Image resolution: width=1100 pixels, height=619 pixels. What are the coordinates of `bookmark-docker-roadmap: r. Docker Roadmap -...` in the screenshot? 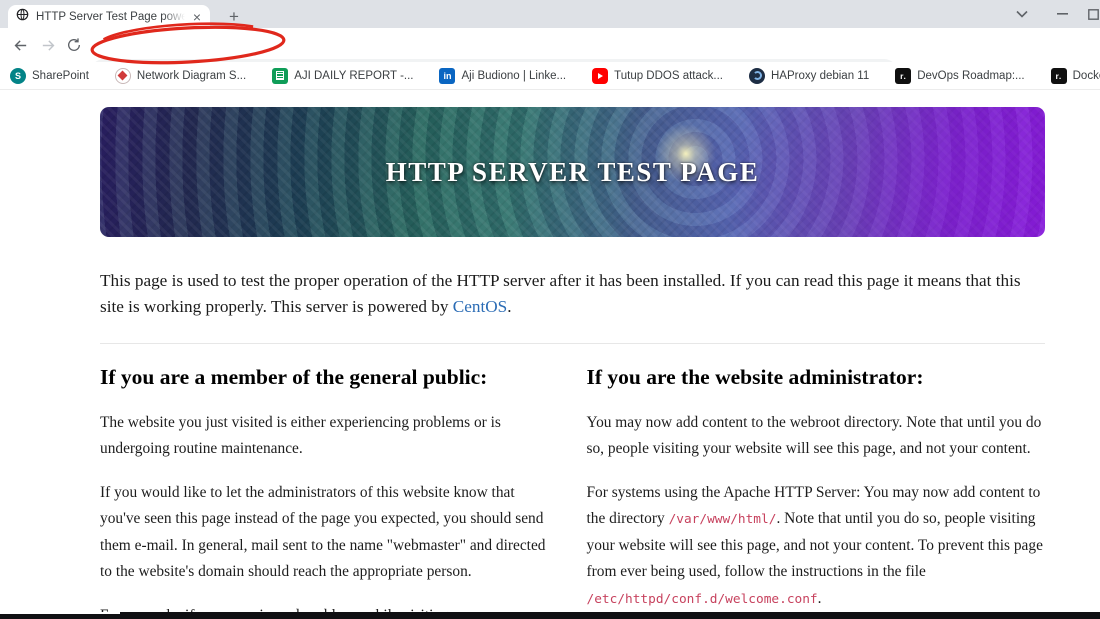 It's located at (1075, 75).